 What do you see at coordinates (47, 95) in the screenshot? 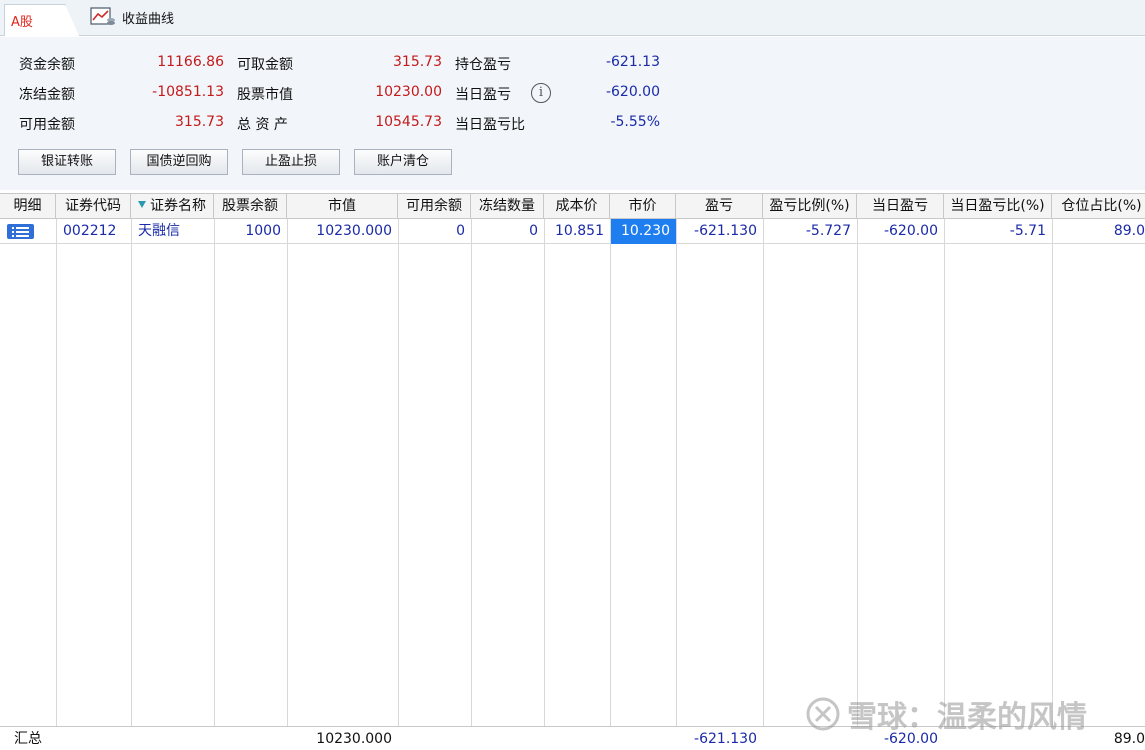
I see `label-frozen-amount: 冻结金额` at bounding box center [47, 95].